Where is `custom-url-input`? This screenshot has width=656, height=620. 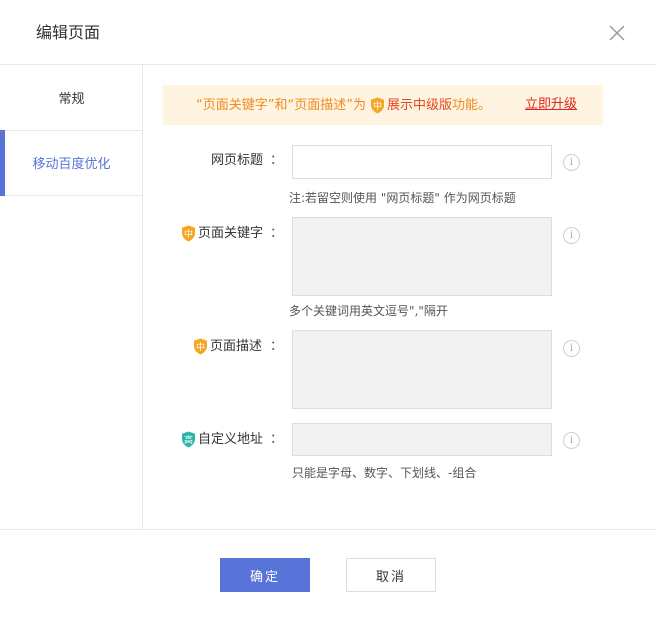
custom-url-input is located at coordinates (422, 439).